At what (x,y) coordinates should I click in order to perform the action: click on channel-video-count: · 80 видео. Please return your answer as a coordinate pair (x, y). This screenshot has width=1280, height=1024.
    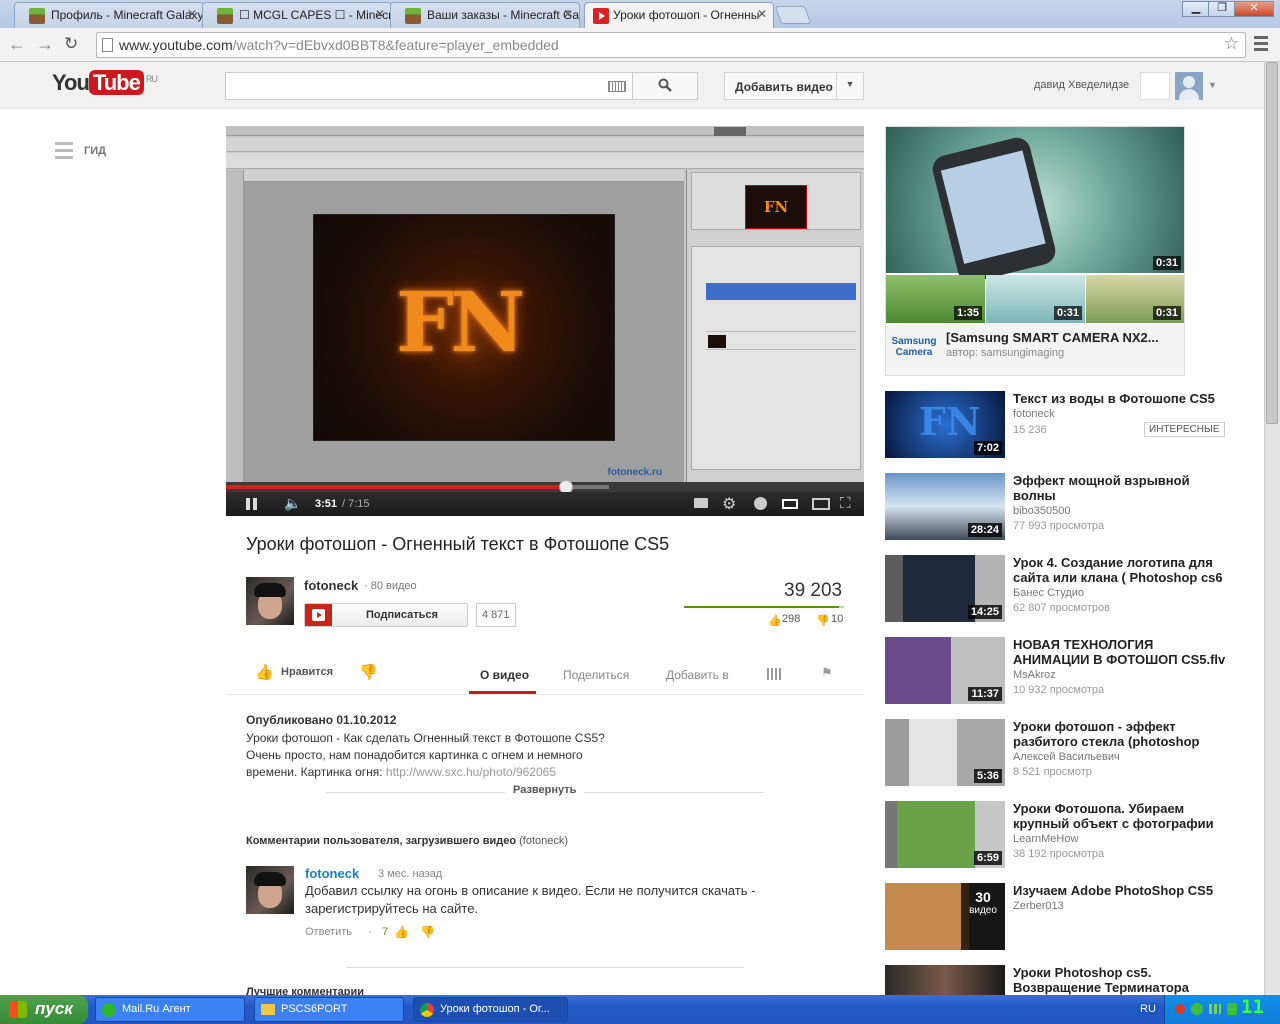
    Looking at the image, I should click on (390, 586).